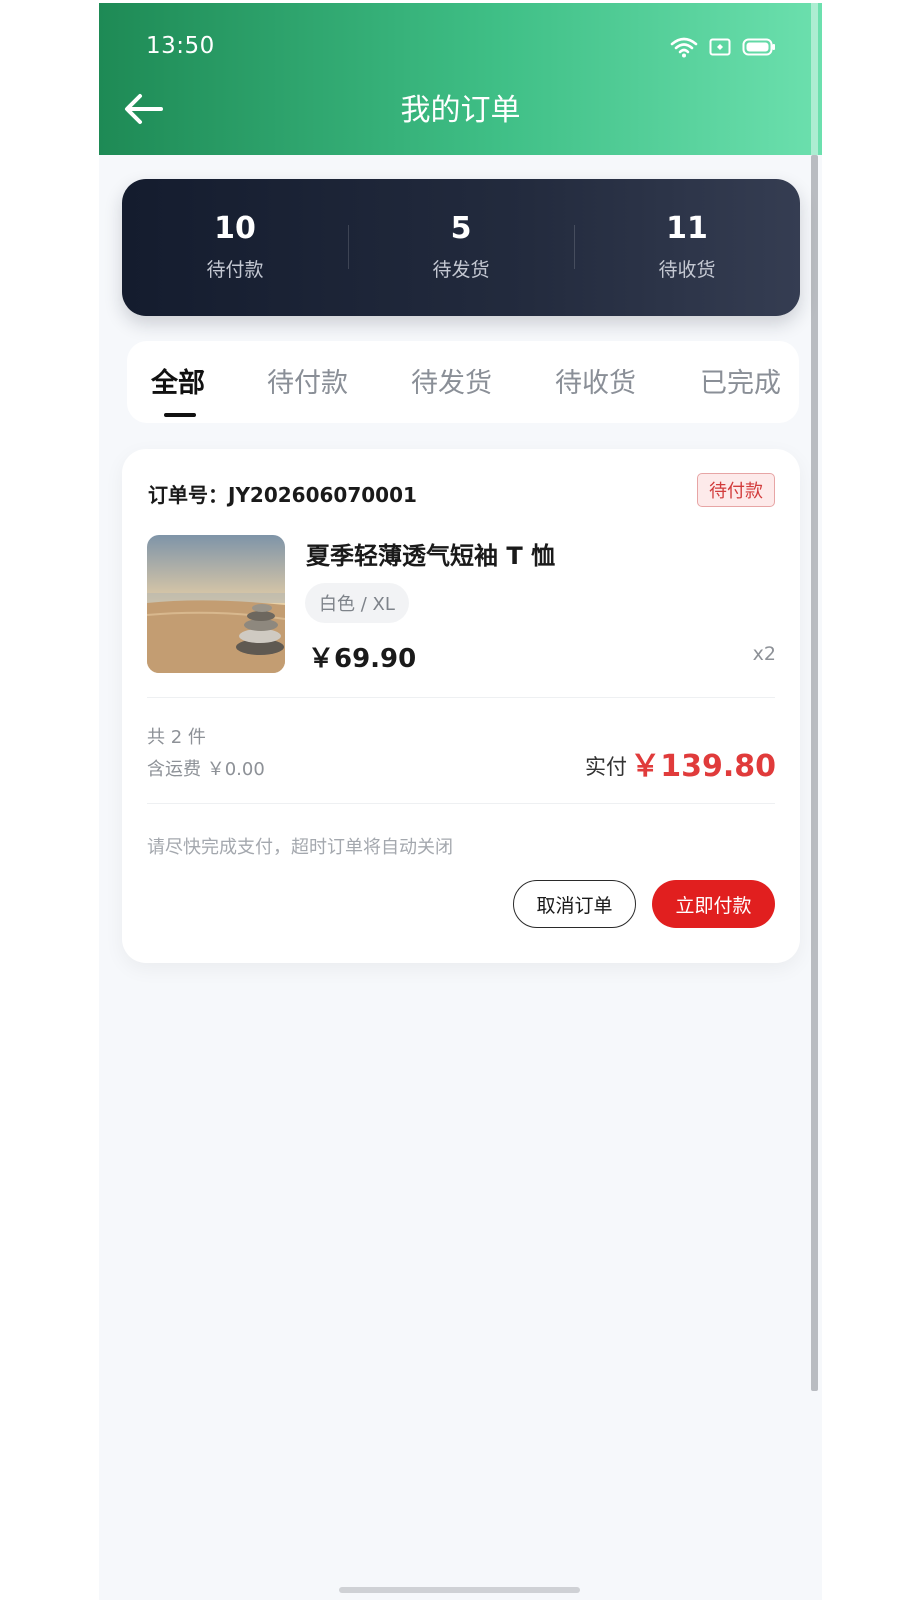 The image size is (900, 1600). What do you see at coordinates (451, 380) in the screenshot?
I see `tab-pending-shipment: 待发货` at bounding box center [451, 380].